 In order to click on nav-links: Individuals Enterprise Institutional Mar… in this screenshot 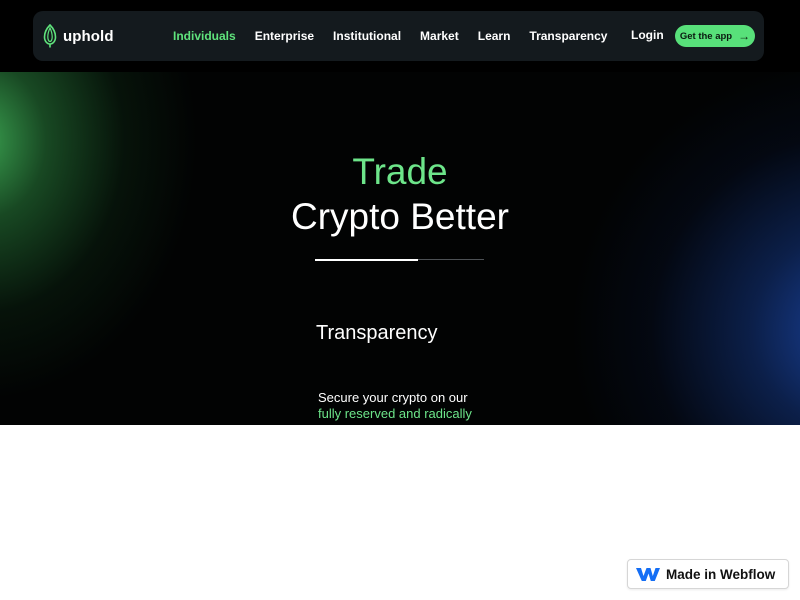, I will do `click(399, 36)`.